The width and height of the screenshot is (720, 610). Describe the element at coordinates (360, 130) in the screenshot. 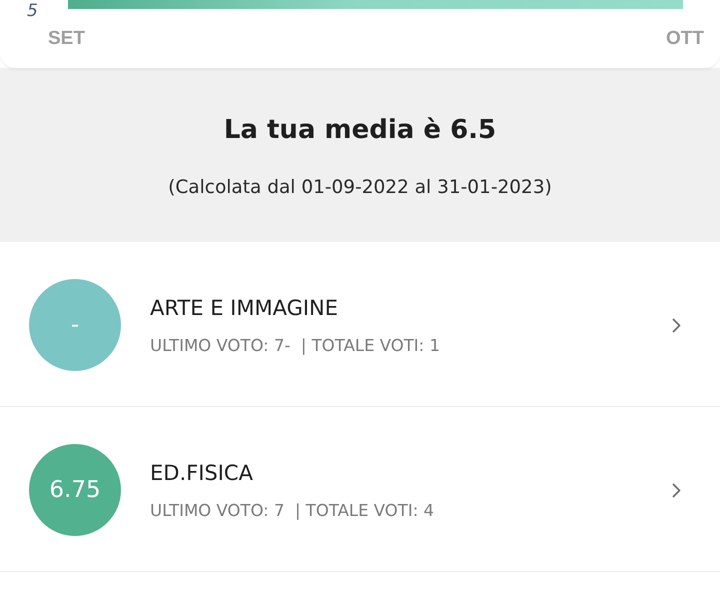

I see `average-title: La tua media è 6.5` at that location.